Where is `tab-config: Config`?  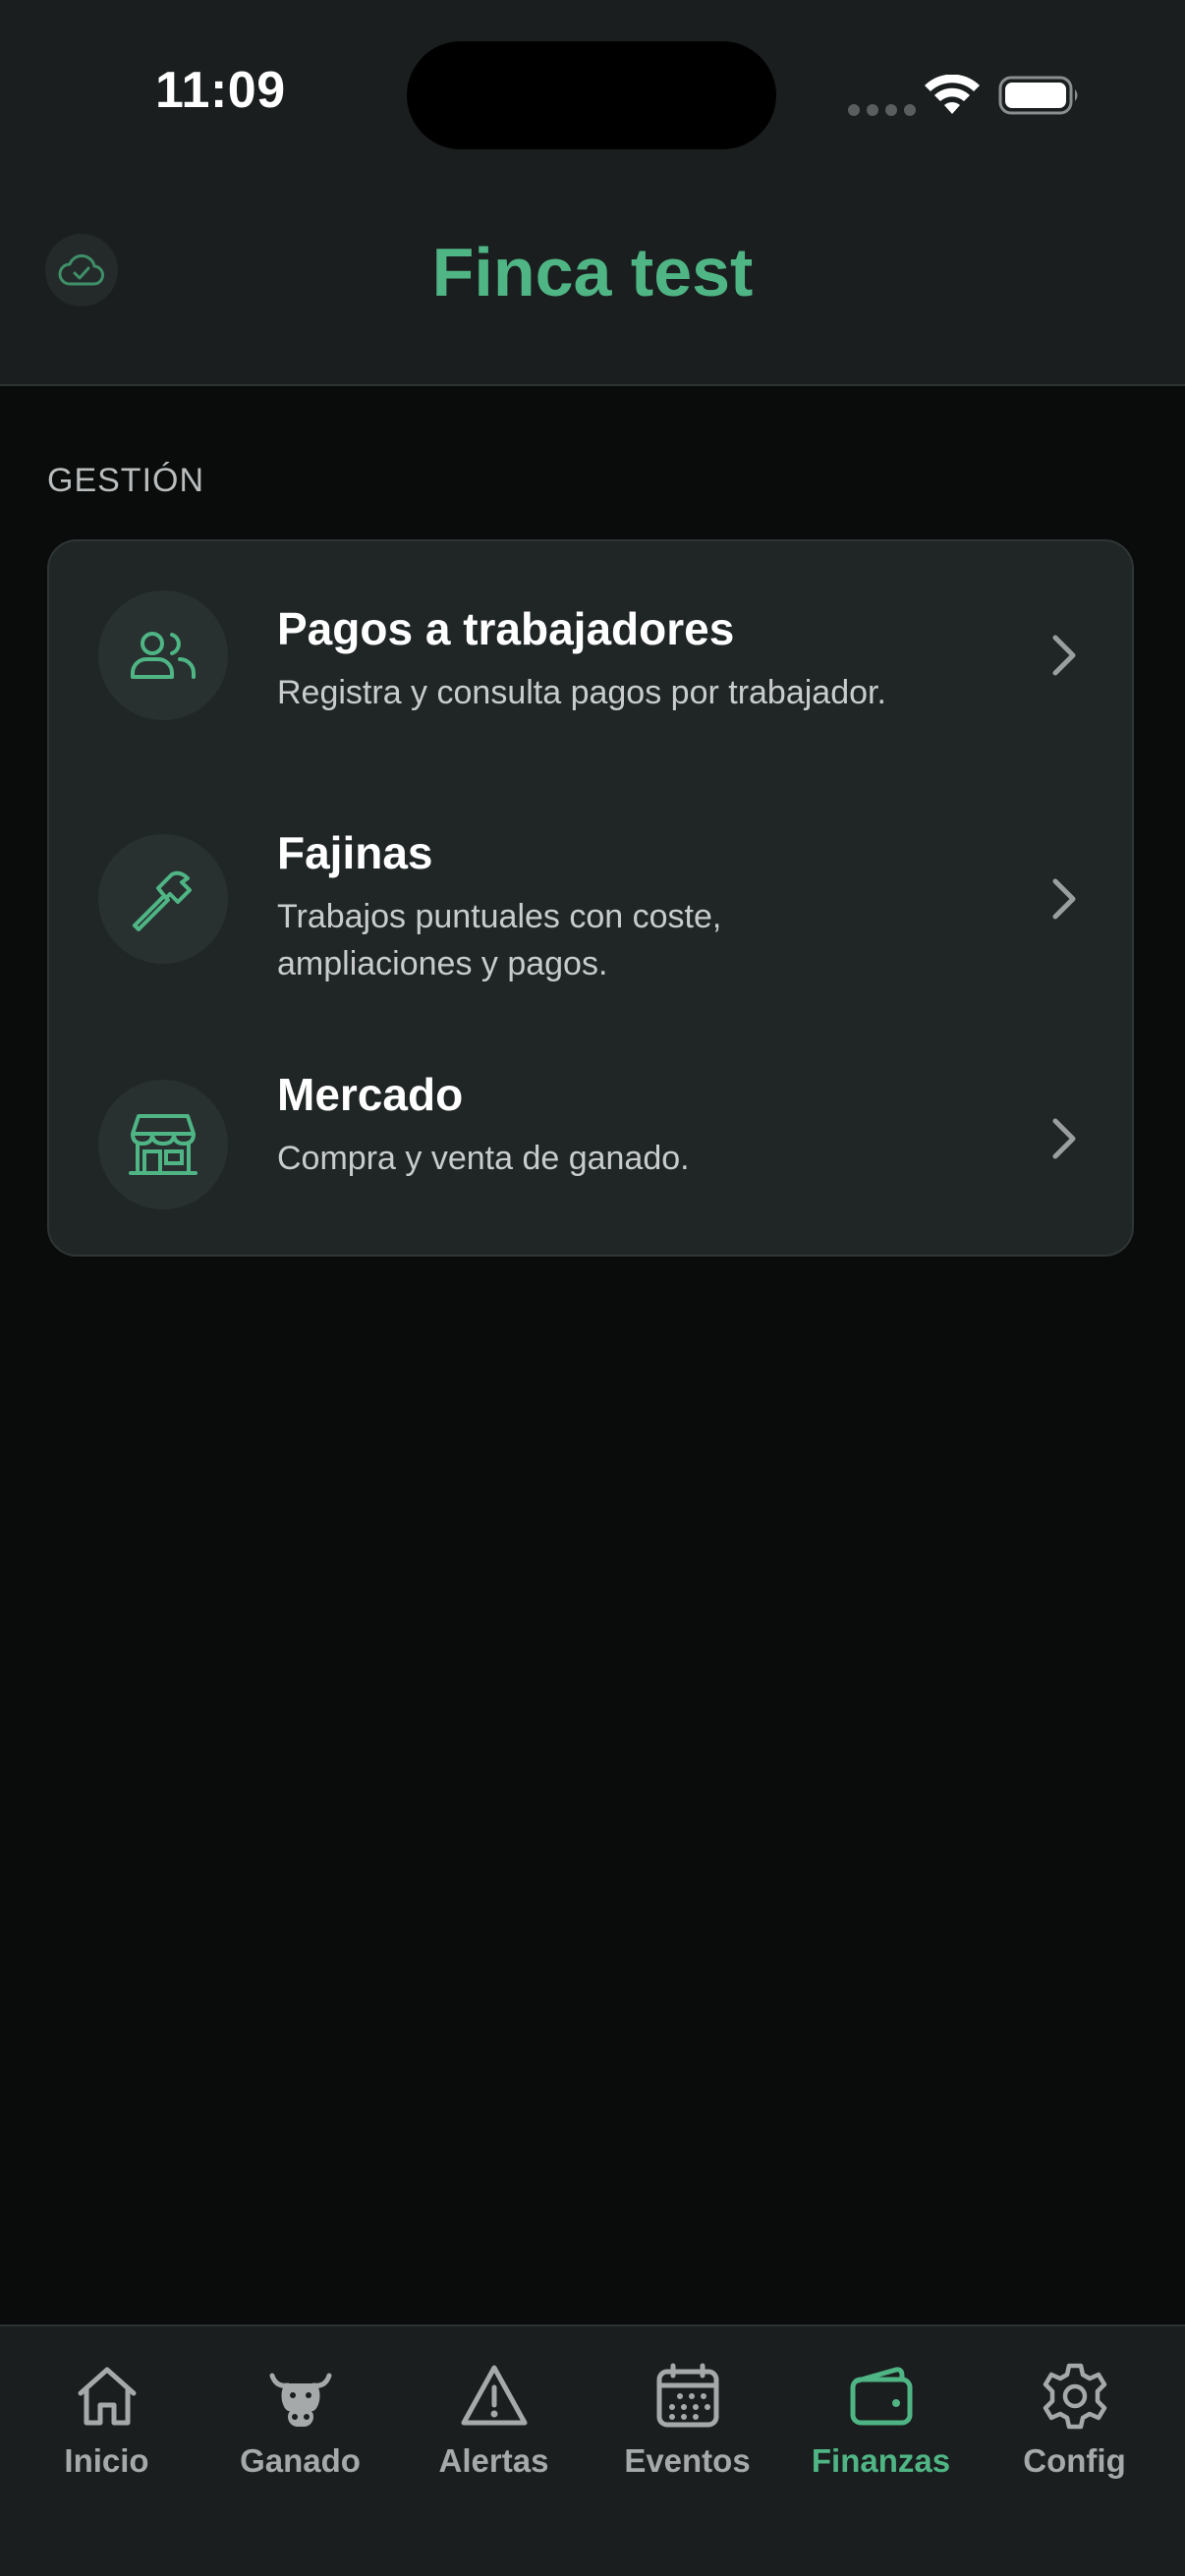 tab-config: Config is located at coordinates (1075, 2424).